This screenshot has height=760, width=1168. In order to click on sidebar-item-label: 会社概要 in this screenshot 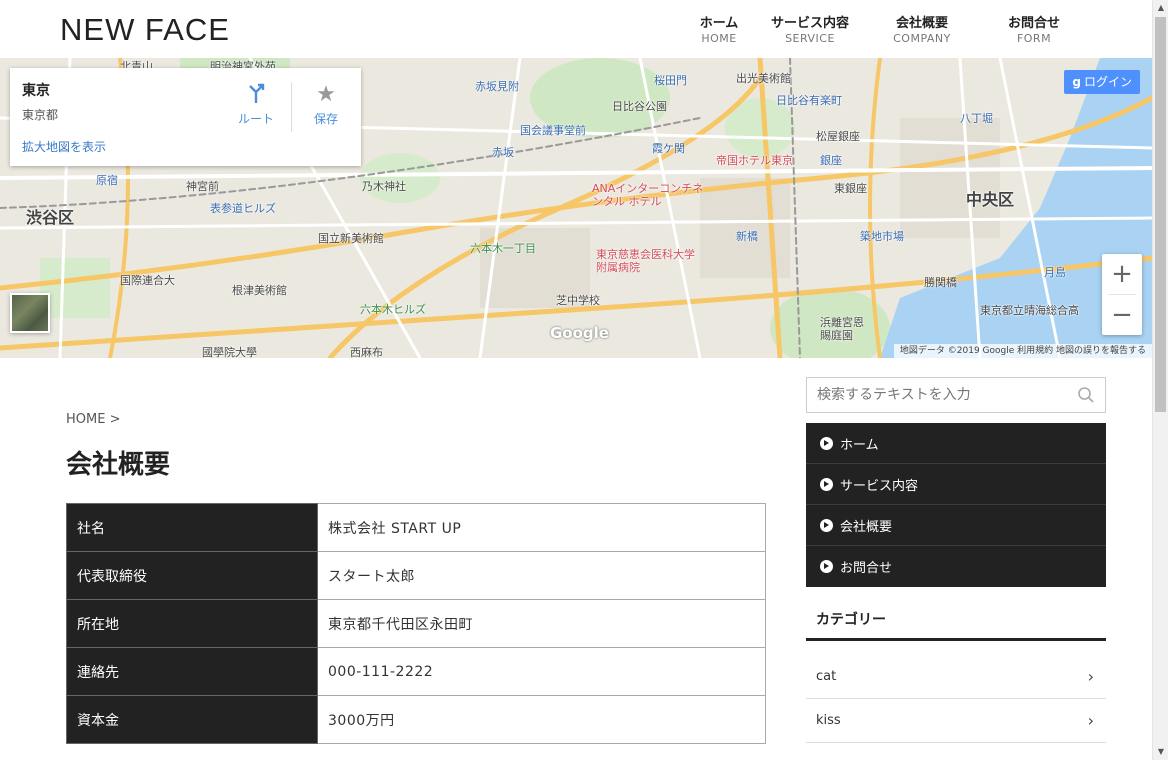, I will do `click(866, 527)`.